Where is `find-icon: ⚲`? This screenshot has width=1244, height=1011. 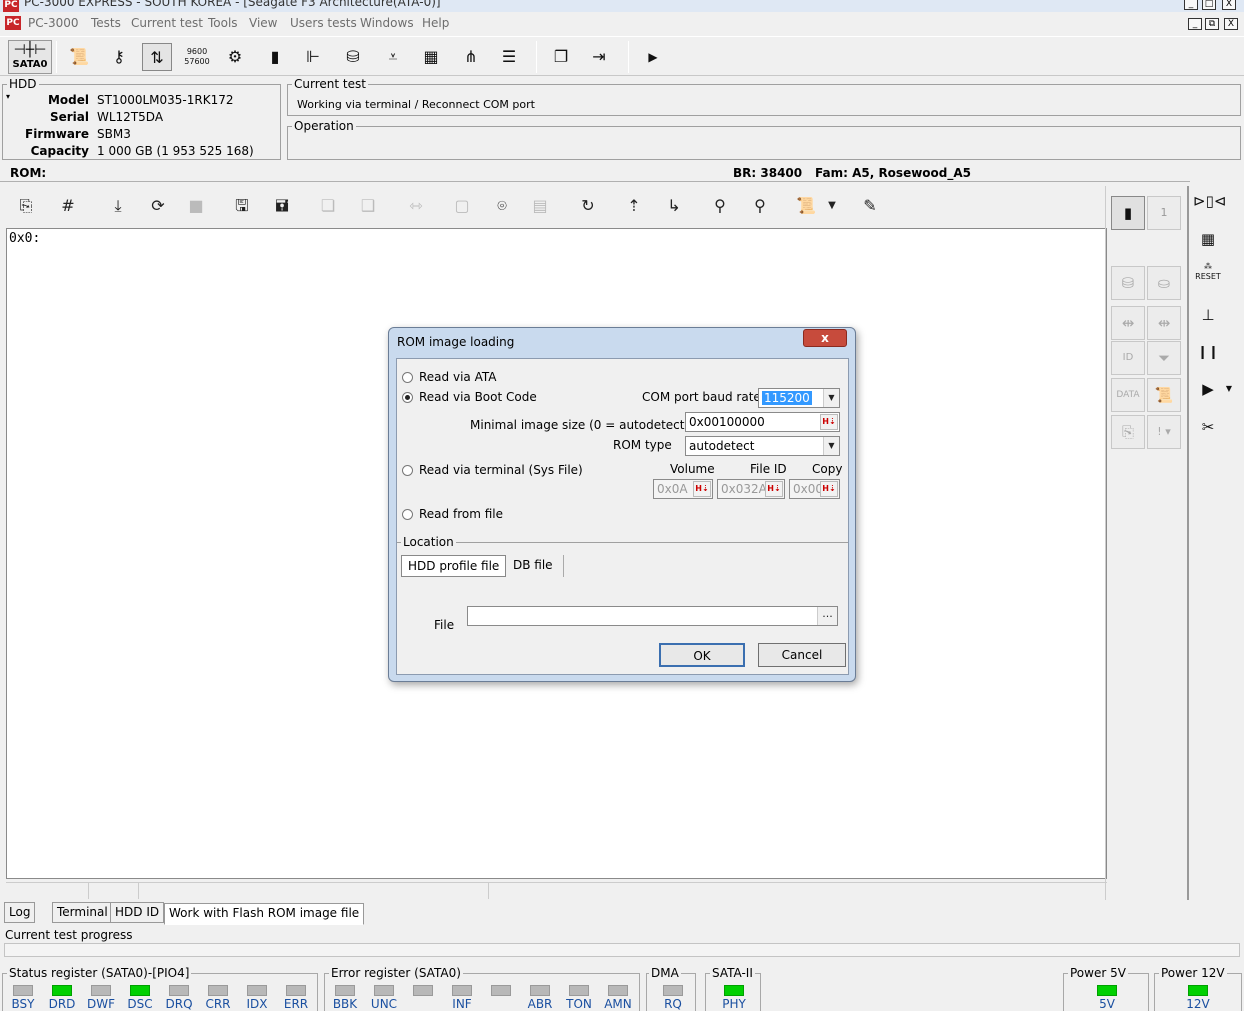 find-icon: ⚲ is located at coordinates (720, 206).